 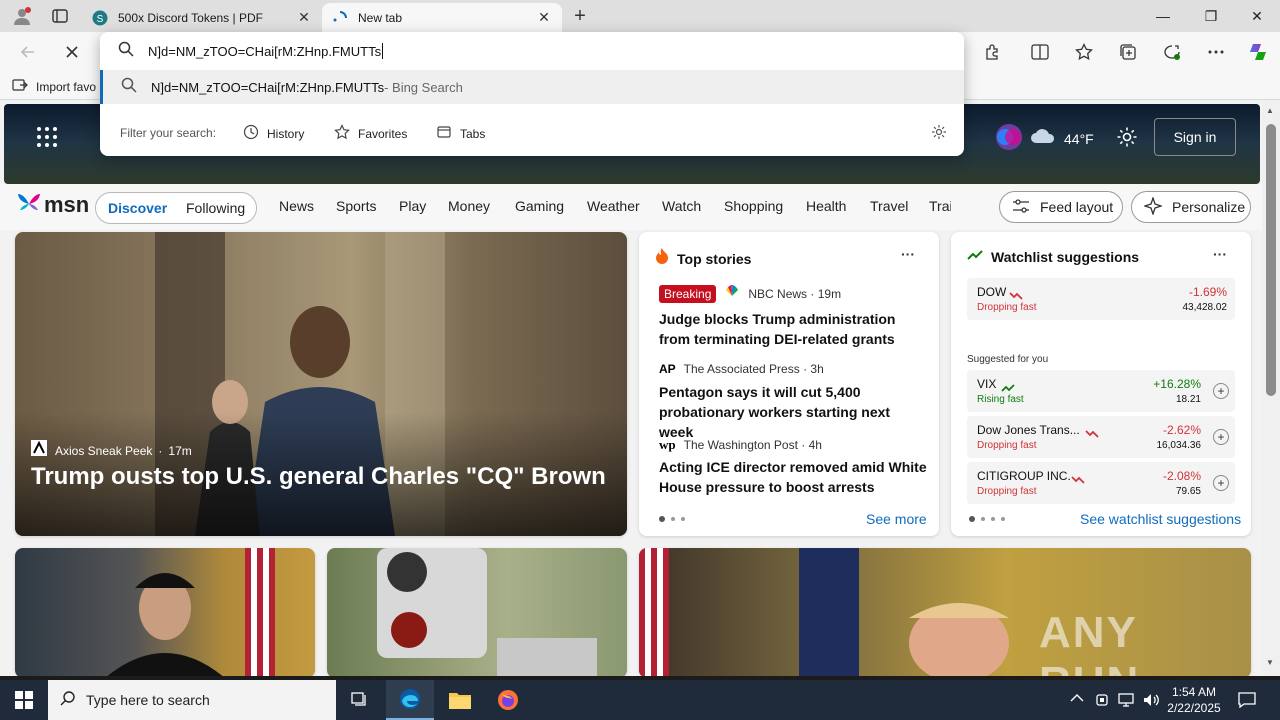 I want to click on show-hidden-icons, so click(x=1077, y=699).